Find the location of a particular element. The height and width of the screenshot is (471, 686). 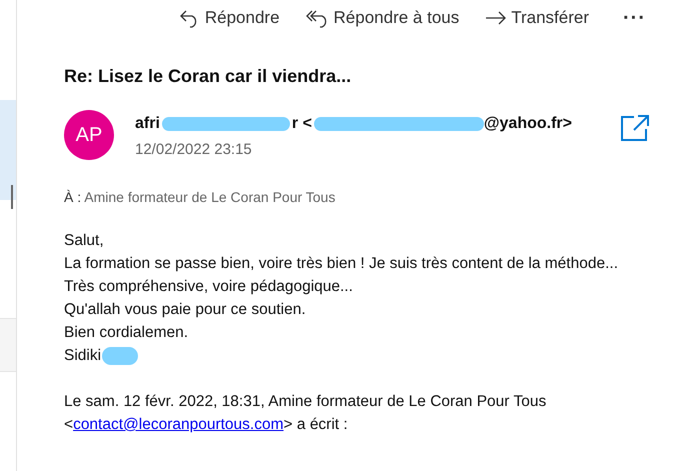

sender-text: afri is located at coordinates (147, 123).